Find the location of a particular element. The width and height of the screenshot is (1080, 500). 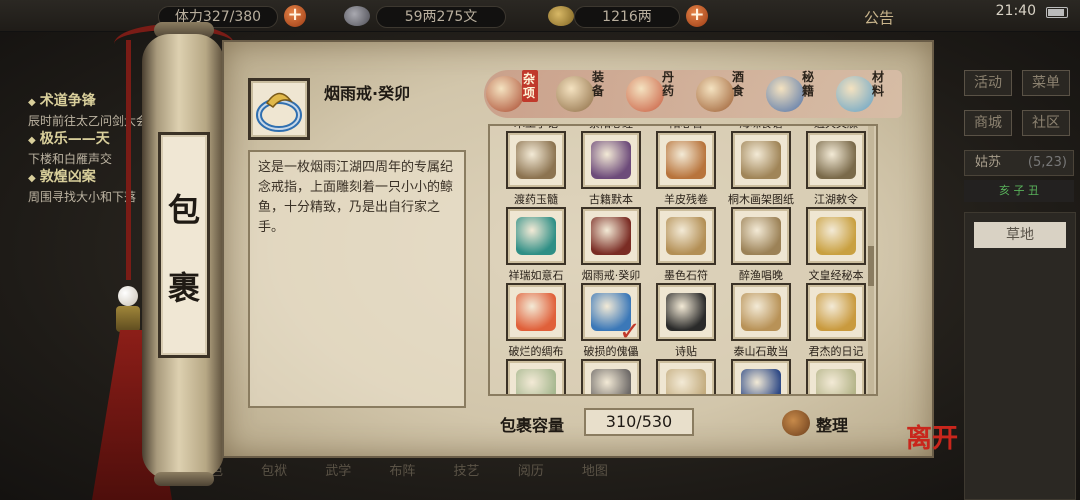

category-tab-label: 酒食 is located at coordinates (738, 84).